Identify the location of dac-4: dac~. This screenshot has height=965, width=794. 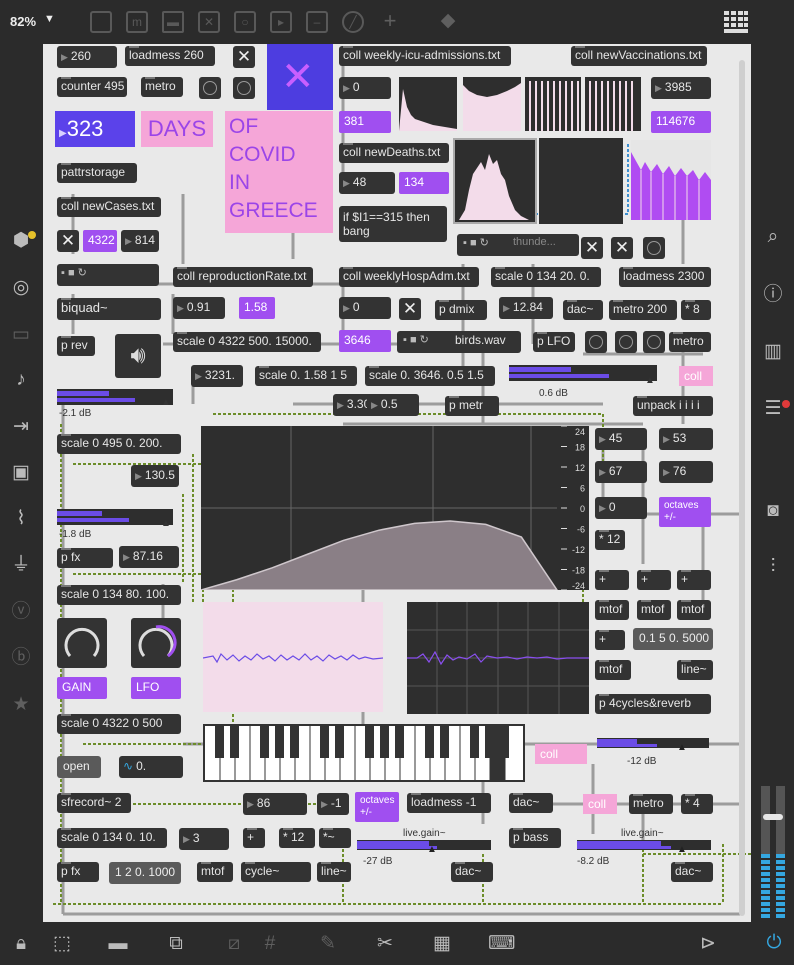
(692, 872).